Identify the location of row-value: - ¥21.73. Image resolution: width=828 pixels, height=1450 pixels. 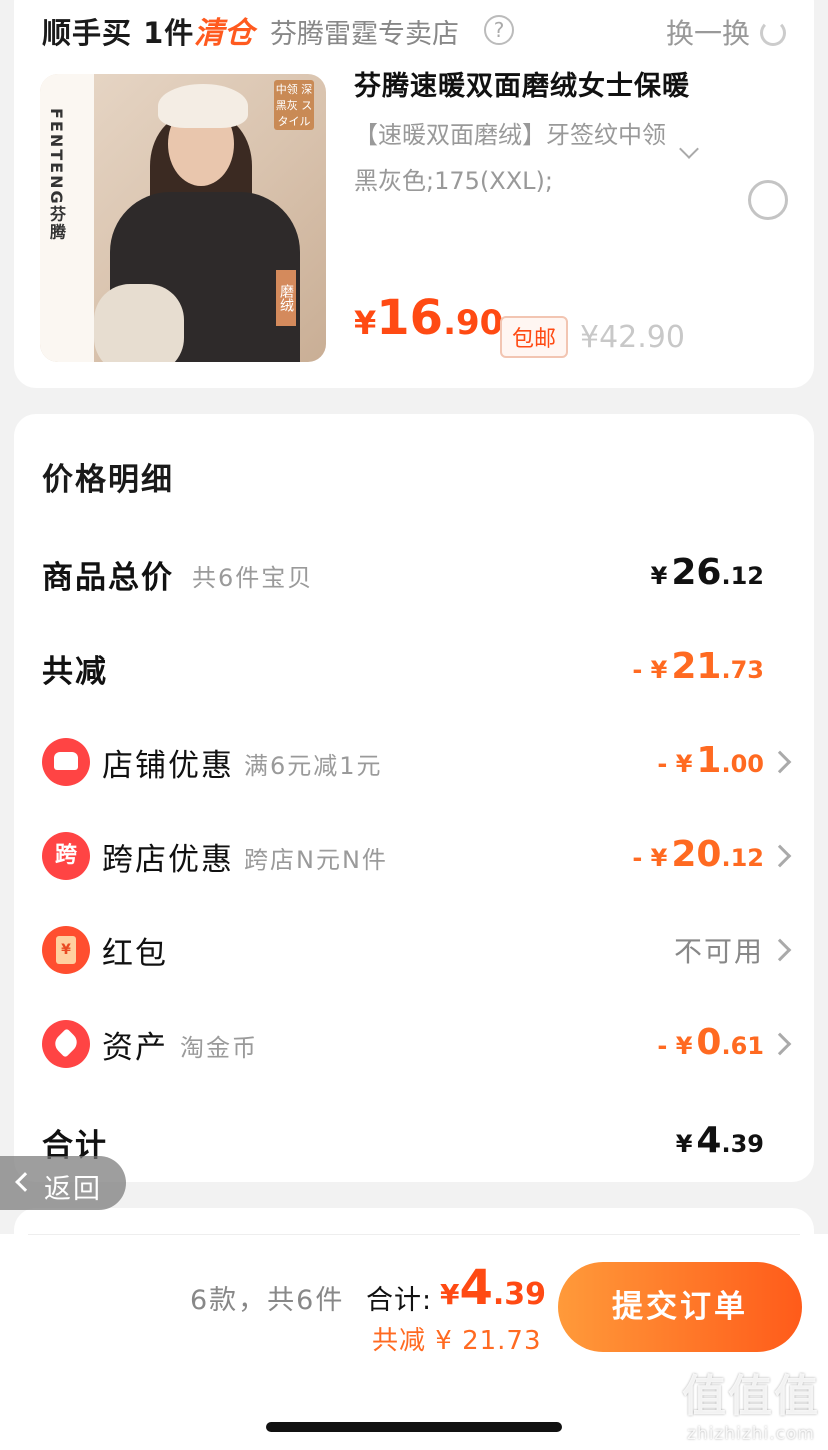
(698, 666).